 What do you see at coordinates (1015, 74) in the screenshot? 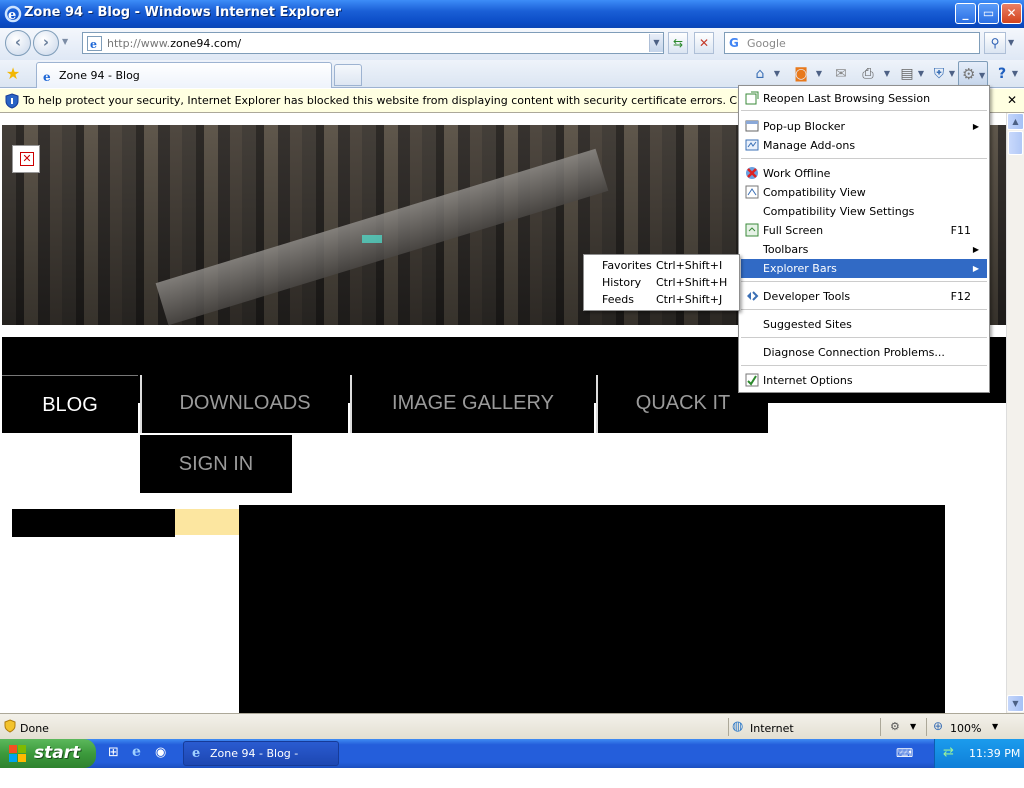
I see `help-dropdown-icon: ▼` at bounding box center [1015, 74].